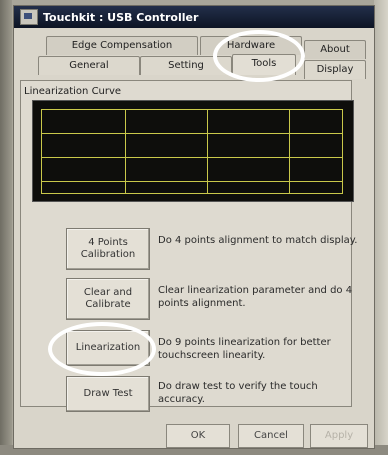 Image resolution: width=388 pixels, height=455 pixels. Describe the element at coordinates (108, 394) in the screenshot. I see `draw-test-button: Draw Test` at that location.